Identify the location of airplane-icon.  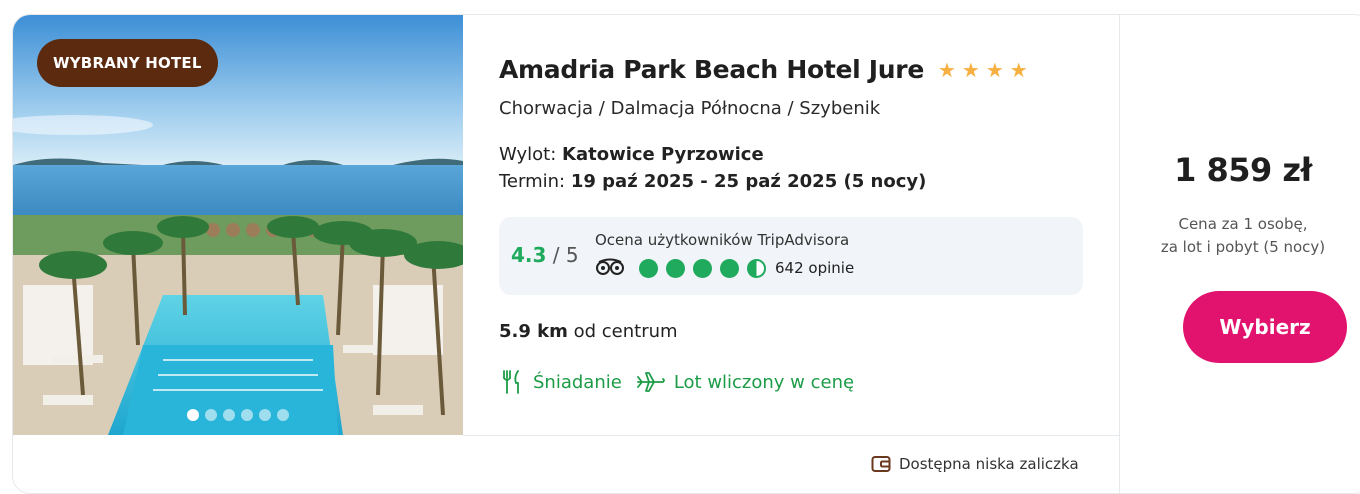
(650, 382).